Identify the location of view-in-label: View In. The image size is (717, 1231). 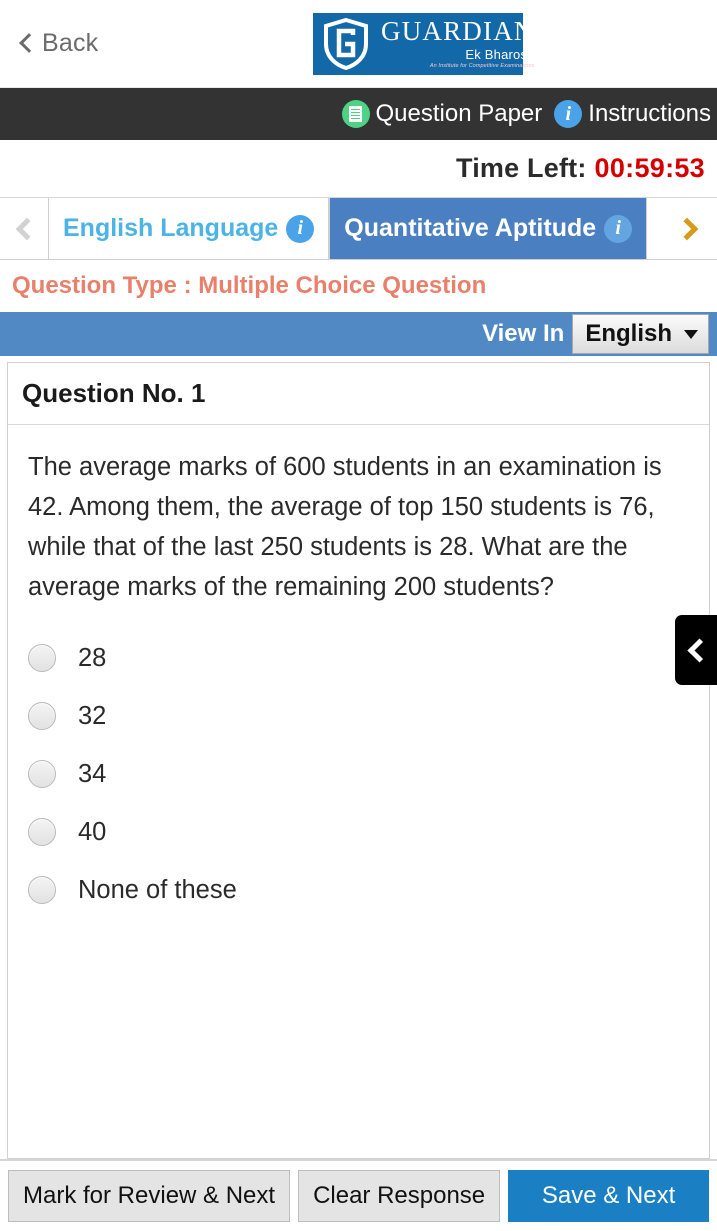
(523, 333).